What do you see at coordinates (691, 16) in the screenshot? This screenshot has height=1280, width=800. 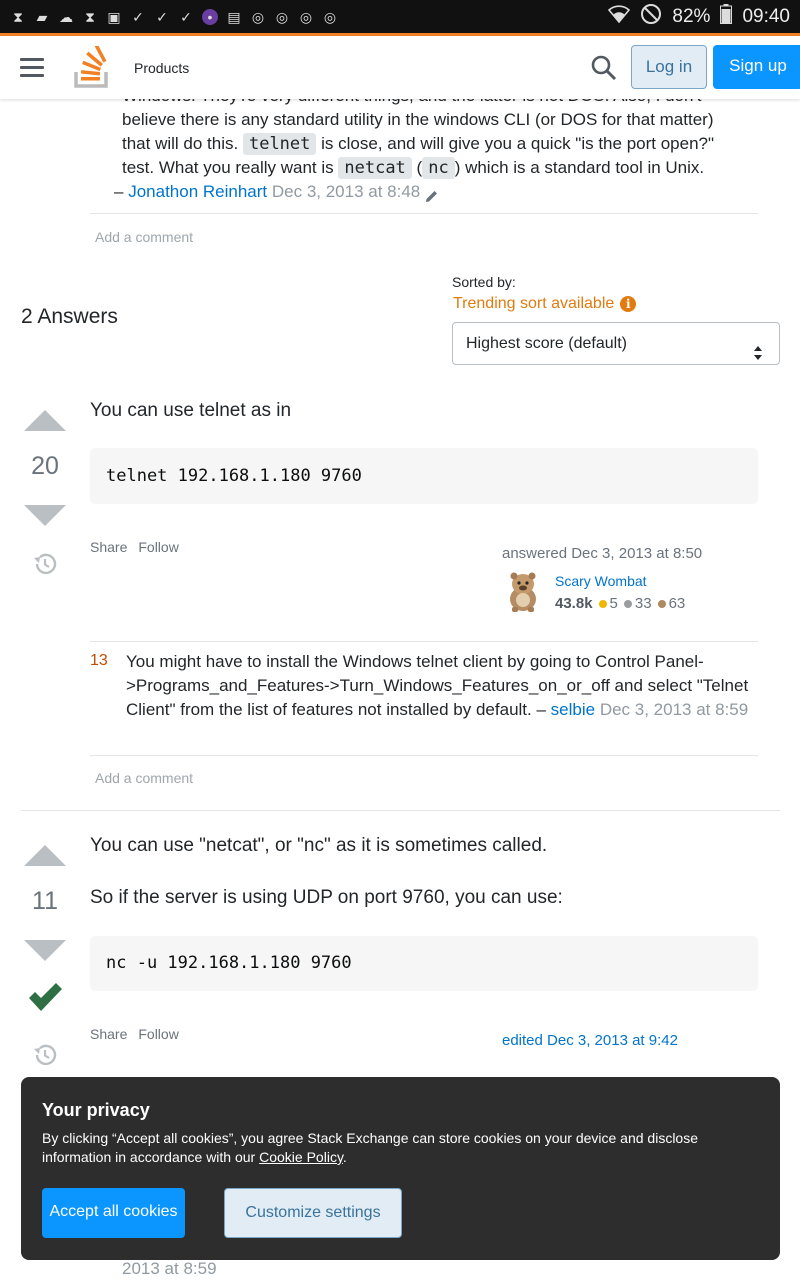 I see `battery-percent: 82%` at bounding box center [691, 16].